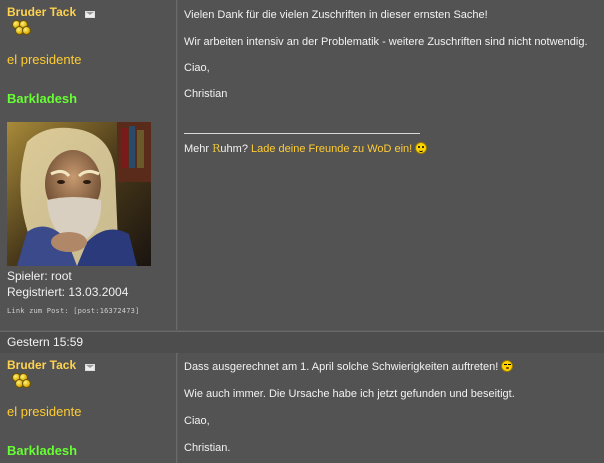  Describe the element at coordinates (331, 149) in the screenshot. I see `invite-link: Lade deine Freunde zu WoD ein!` at that location.